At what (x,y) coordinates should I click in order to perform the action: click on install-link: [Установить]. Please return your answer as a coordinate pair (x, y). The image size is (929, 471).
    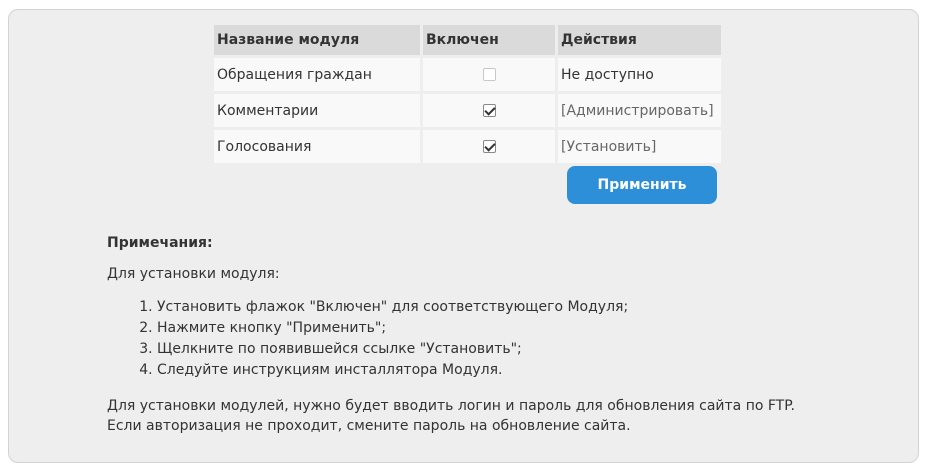
    Looking at the image, I should click on (608, 147).